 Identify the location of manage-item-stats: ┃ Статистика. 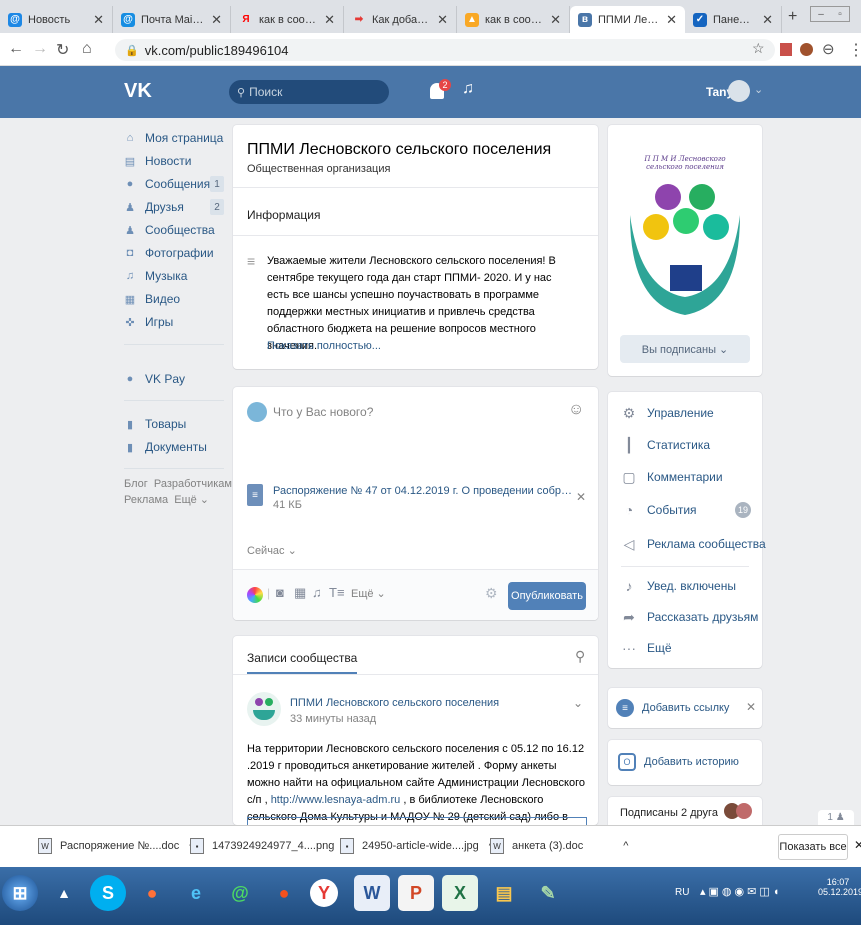
(665, 445).